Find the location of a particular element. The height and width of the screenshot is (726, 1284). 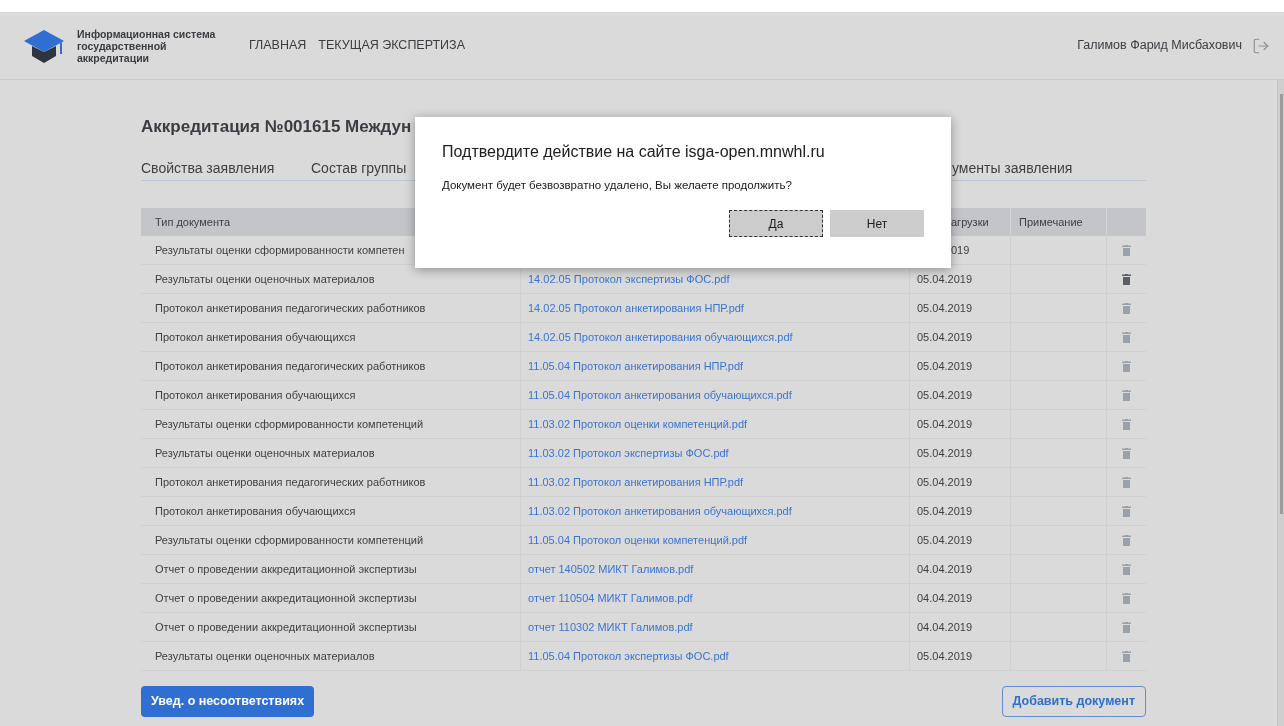

tab: Состав группы is located at coordinates (359, 168).